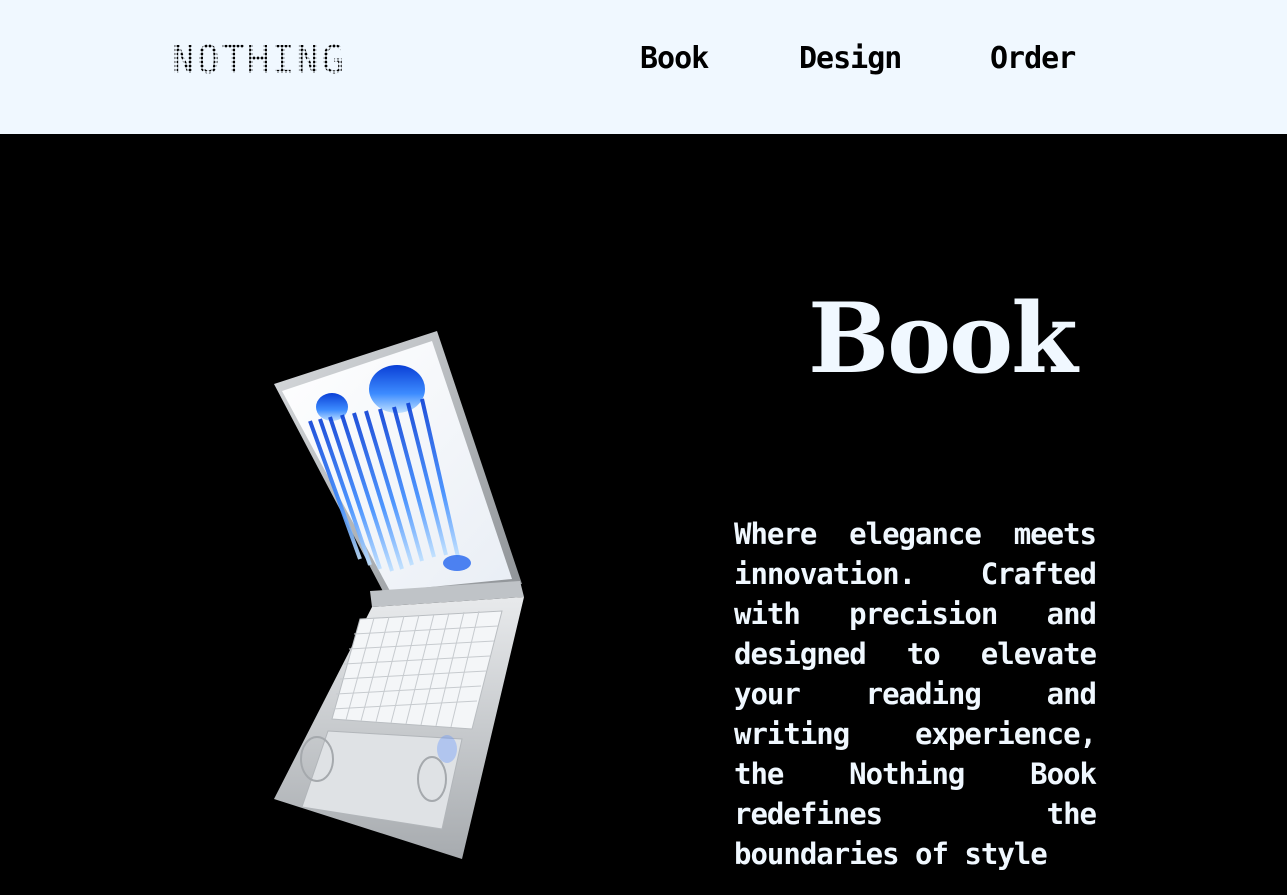 Image resolution: width=1287 pixels, height=895 pixels. What do you see at coordinates (259, 60) in the screenshot?
I see `brand-logo: NOTHING` at bounding box center [259, 60].